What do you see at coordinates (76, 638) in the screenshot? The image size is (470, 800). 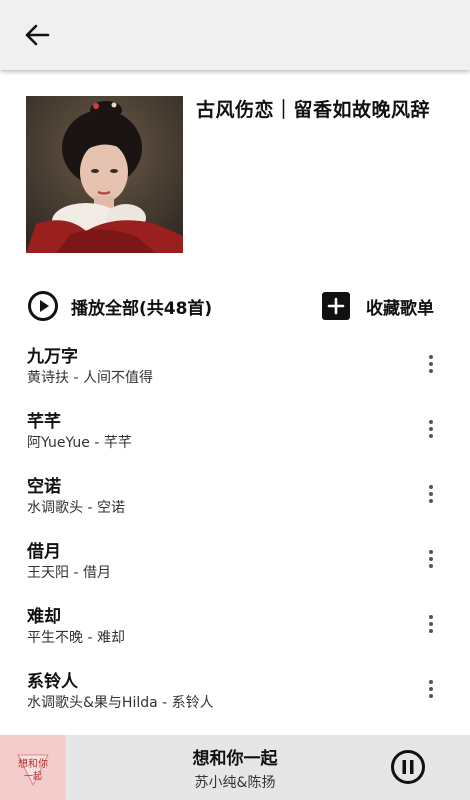 I see `song-artist-album: 平生不晚 - 难却` at bounding box center [76, 638].